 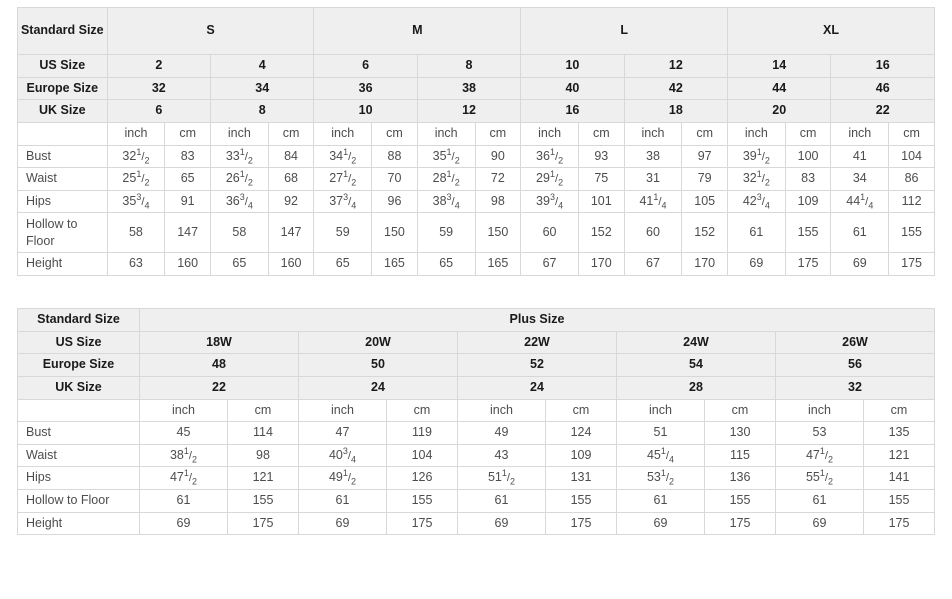 What do you see at coordinates (676, 111) in the screenshot?
I see `size-value: 18` at bounding box center [676, 111].